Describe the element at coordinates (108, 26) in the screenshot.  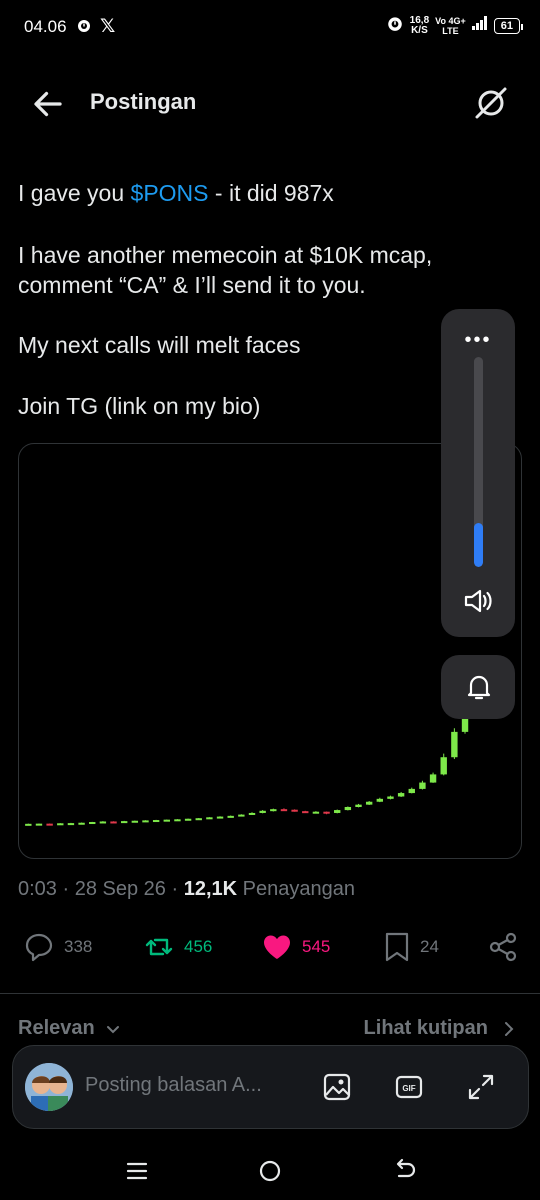
I see `x-logo-icon: 𝕏` at that location.